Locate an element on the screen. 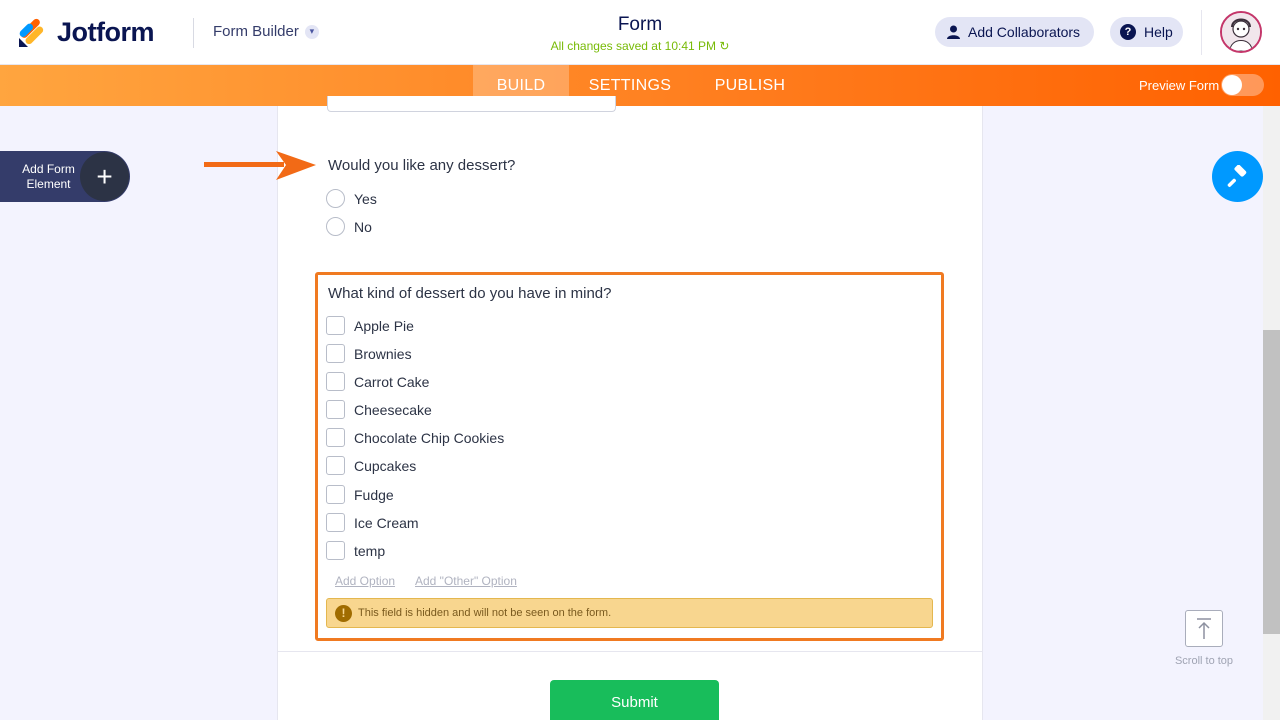 The width and height of the screenshot is (1280, 720). avatar is located at coordinates (1241, 32).